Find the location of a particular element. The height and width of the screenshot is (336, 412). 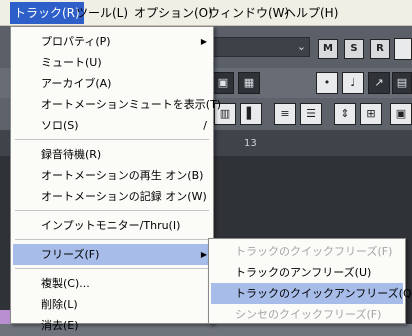

toolbar-icon-1: ▣ is located at coordinates (223, 83).